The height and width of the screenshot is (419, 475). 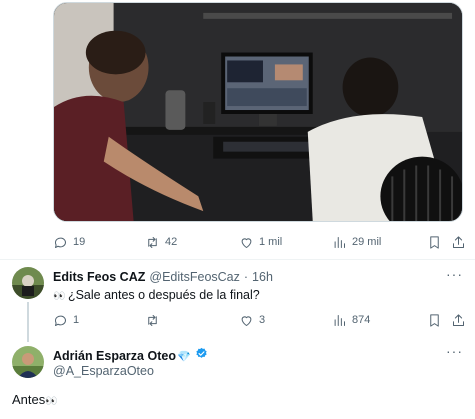 I want to click on views-button: 874, so click(x=351, y=320).